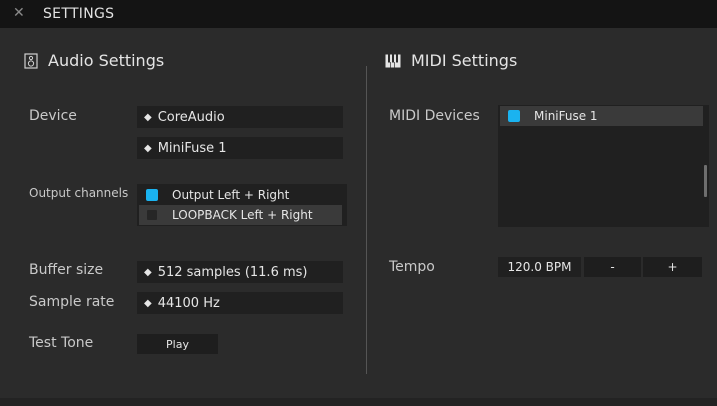 The height and width of the screenshot is (406, 717). I want to click on speaker-icon, so click(31, 60).